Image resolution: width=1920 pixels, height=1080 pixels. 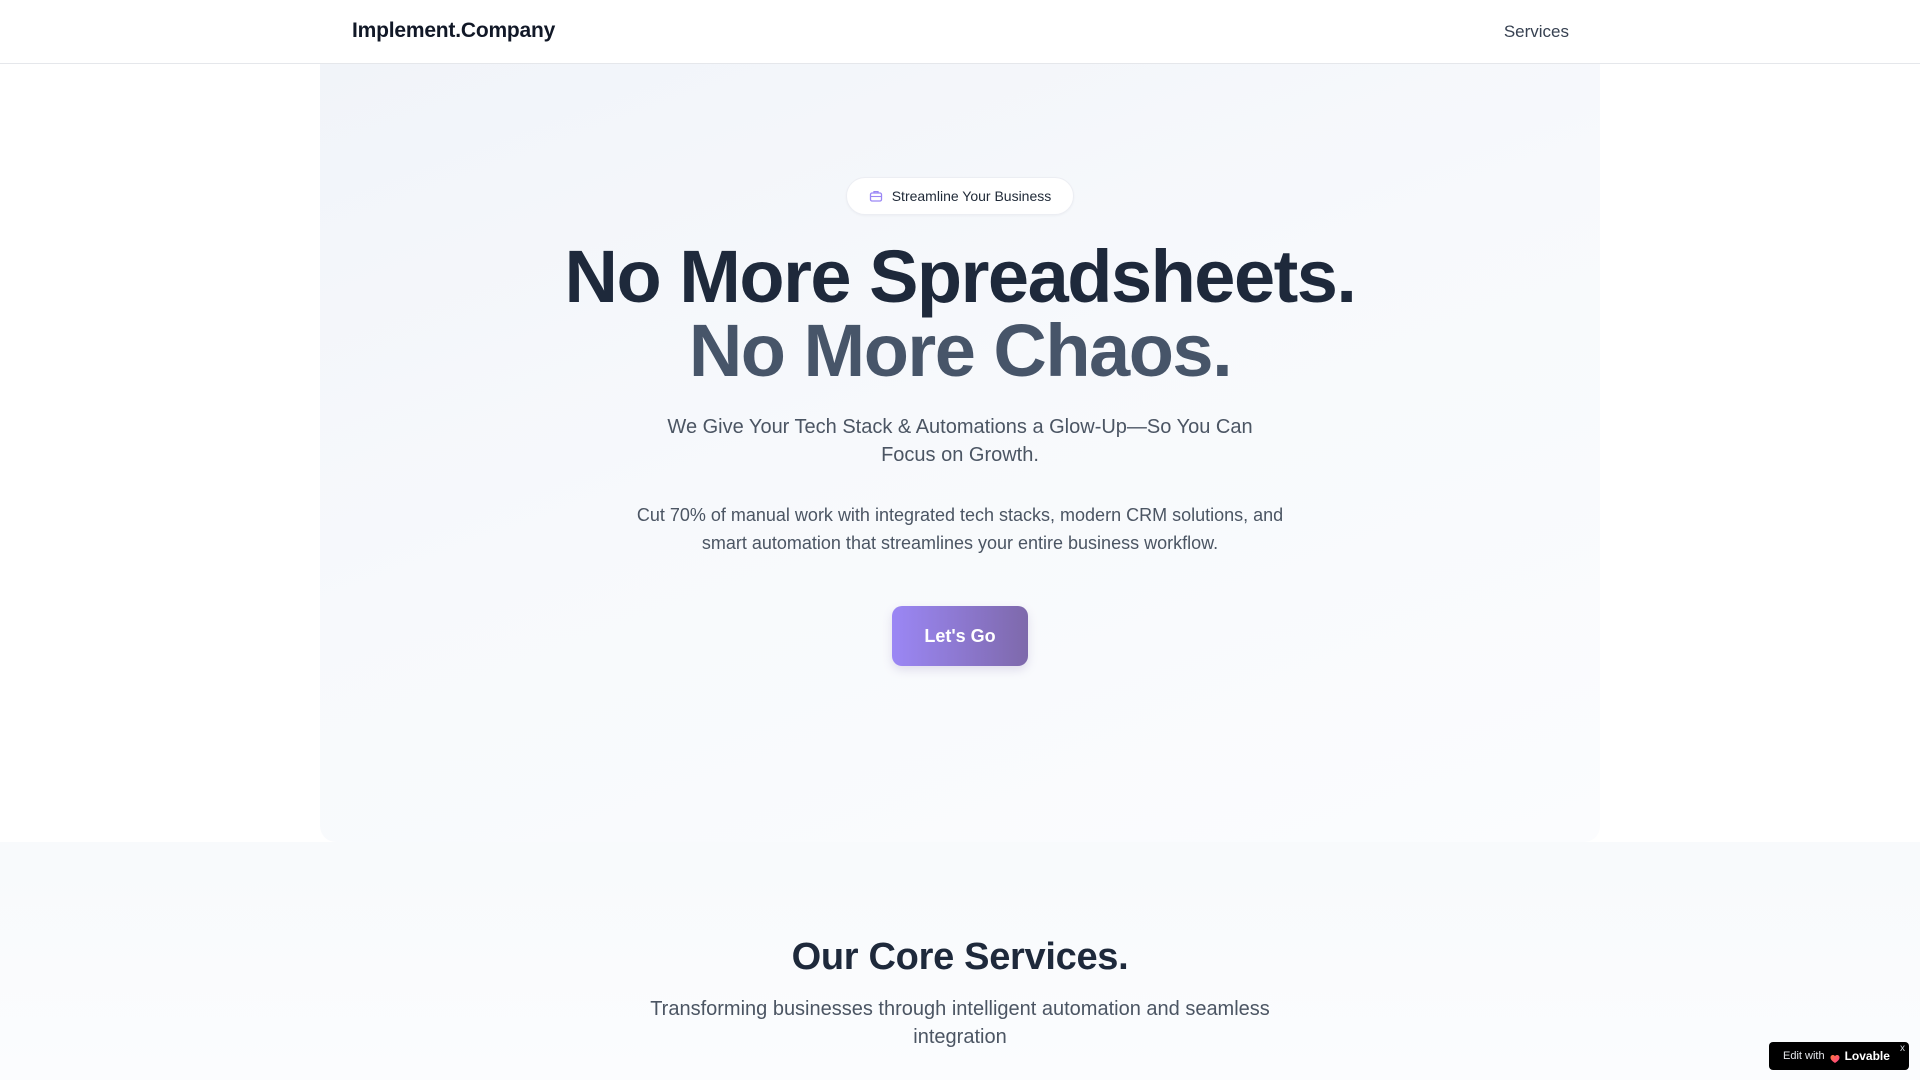 I want to click on lovable-heart-icon, so click(x=1835, y=1057).